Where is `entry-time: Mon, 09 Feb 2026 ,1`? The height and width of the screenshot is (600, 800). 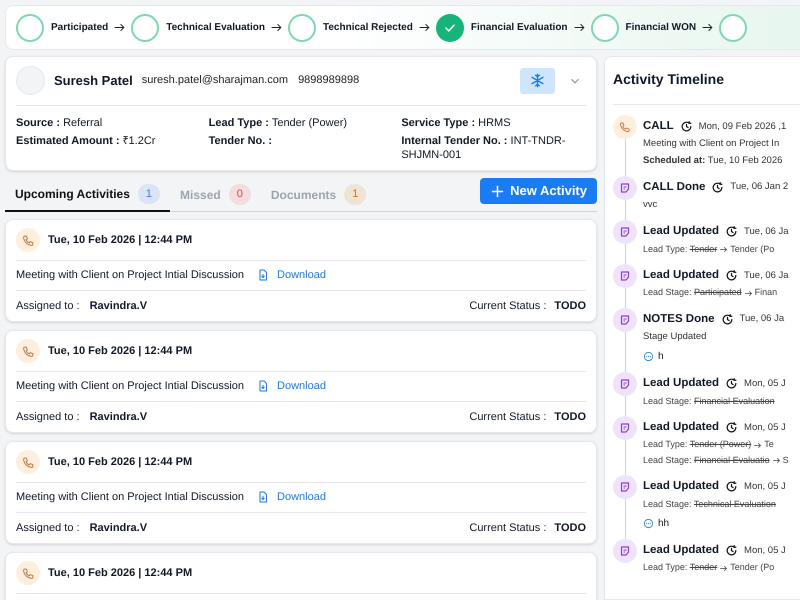
entry-time: Mon, 09 Feb 2026 ,1 is located at coordinates (742, 127).